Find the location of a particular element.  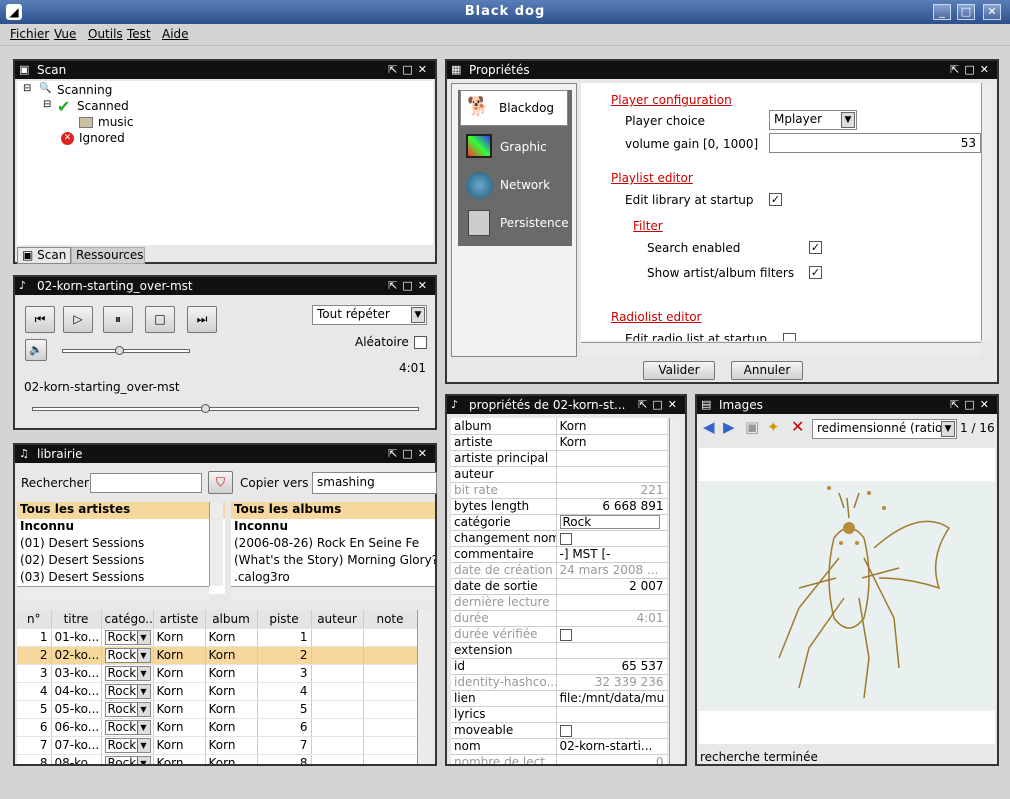

column-header: auteur is located at coordinates (337, 619).